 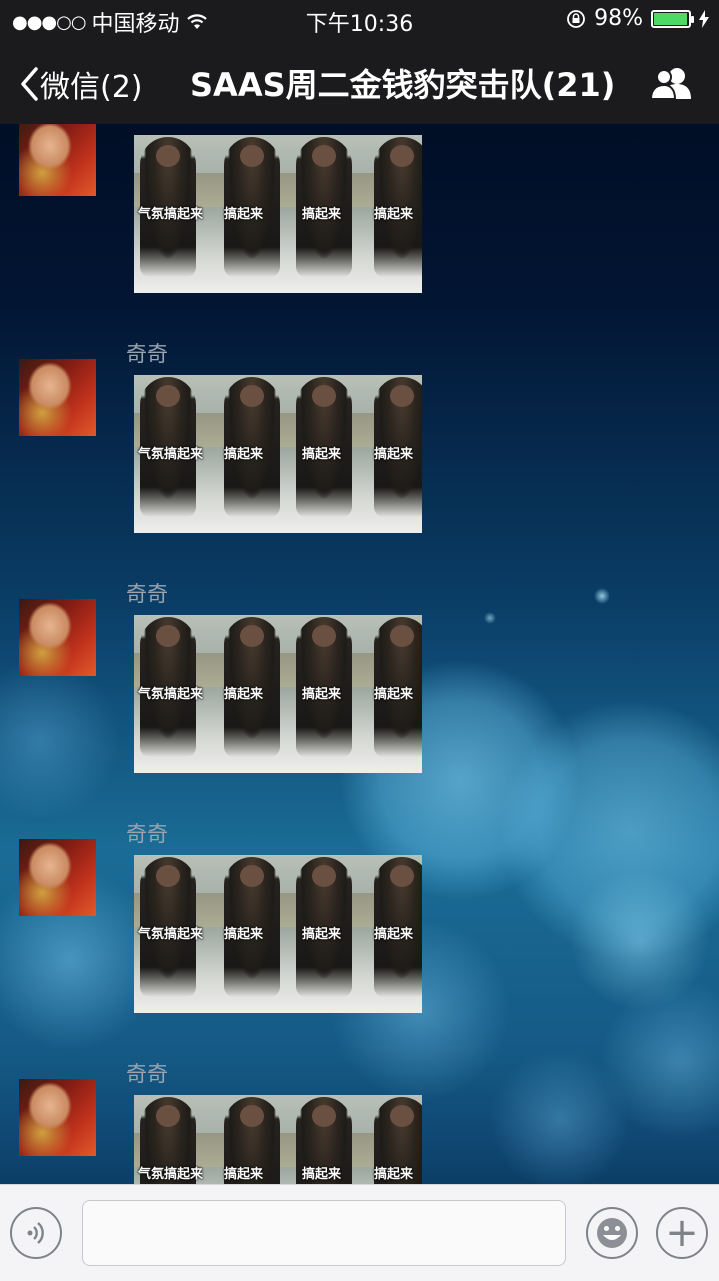 I want to click on sticker-message: 气氛搞起来 搞起来 搞起来 搞起来, so click(x=278, y=1139).